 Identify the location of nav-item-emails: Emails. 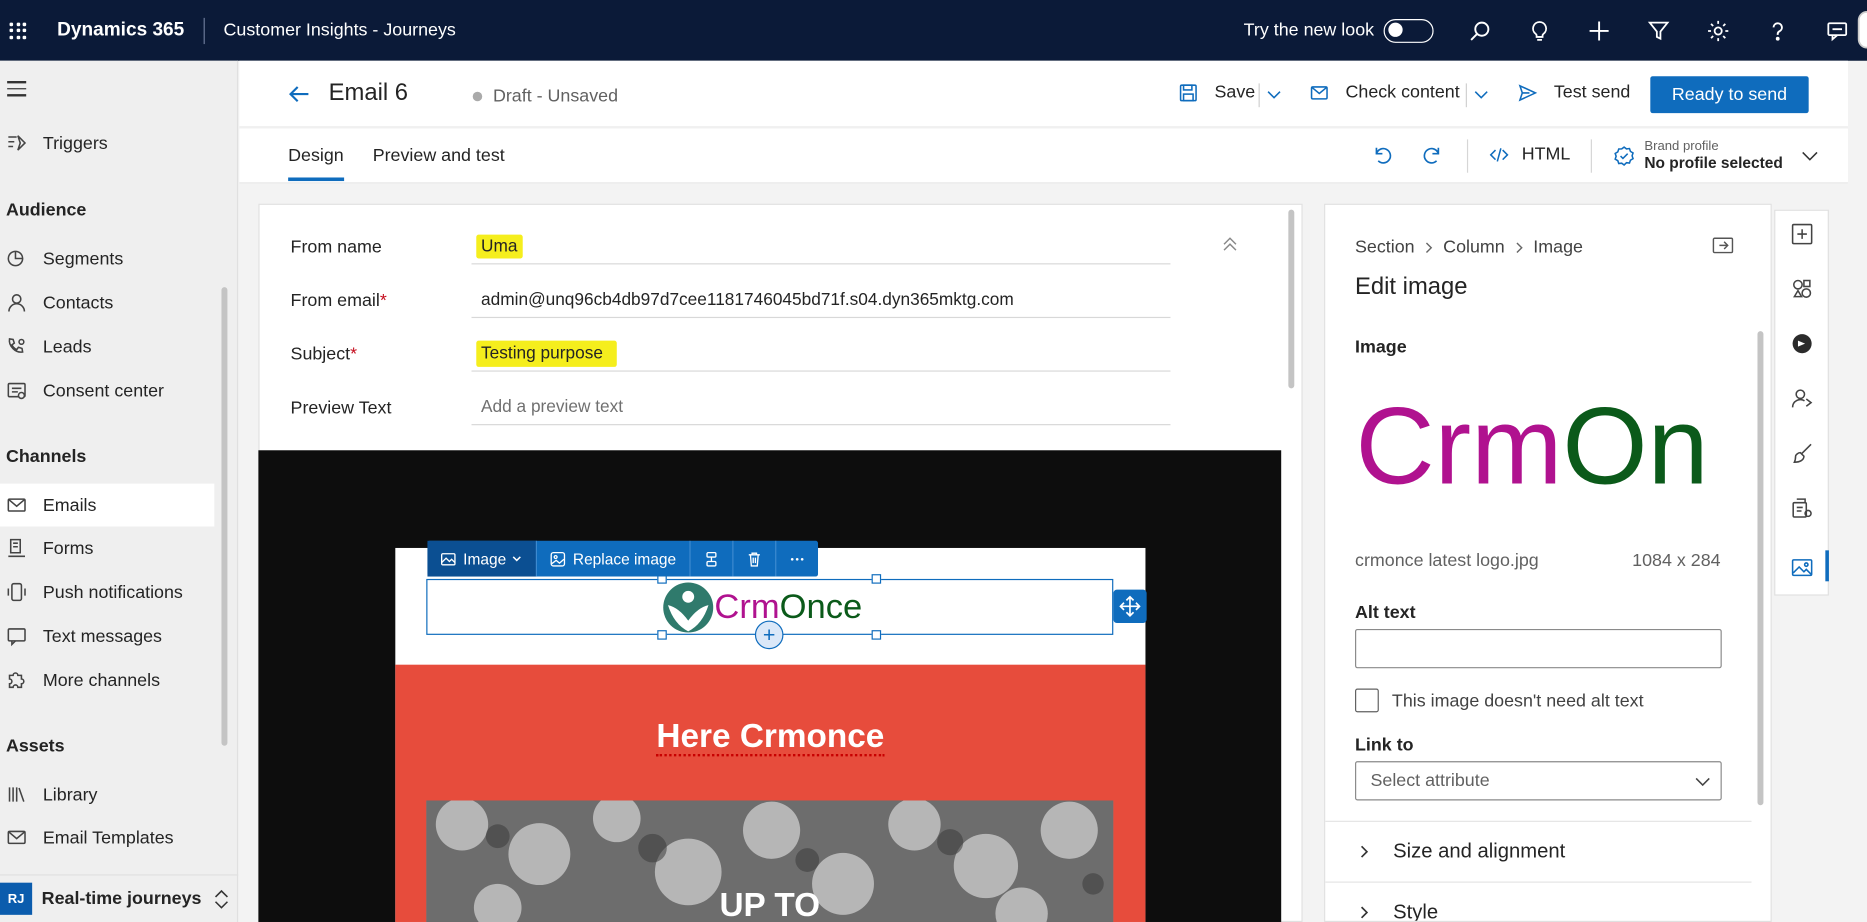
(107, 505).